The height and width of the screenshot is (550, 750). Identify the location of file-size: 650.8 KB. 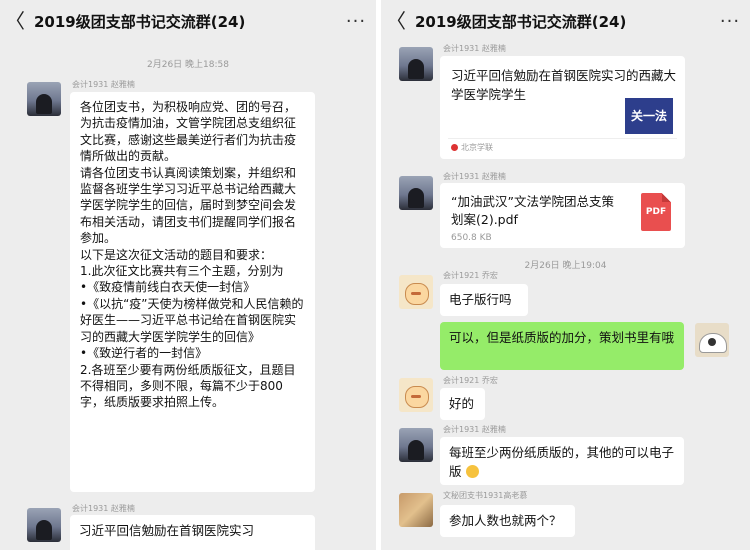
(471, 238).